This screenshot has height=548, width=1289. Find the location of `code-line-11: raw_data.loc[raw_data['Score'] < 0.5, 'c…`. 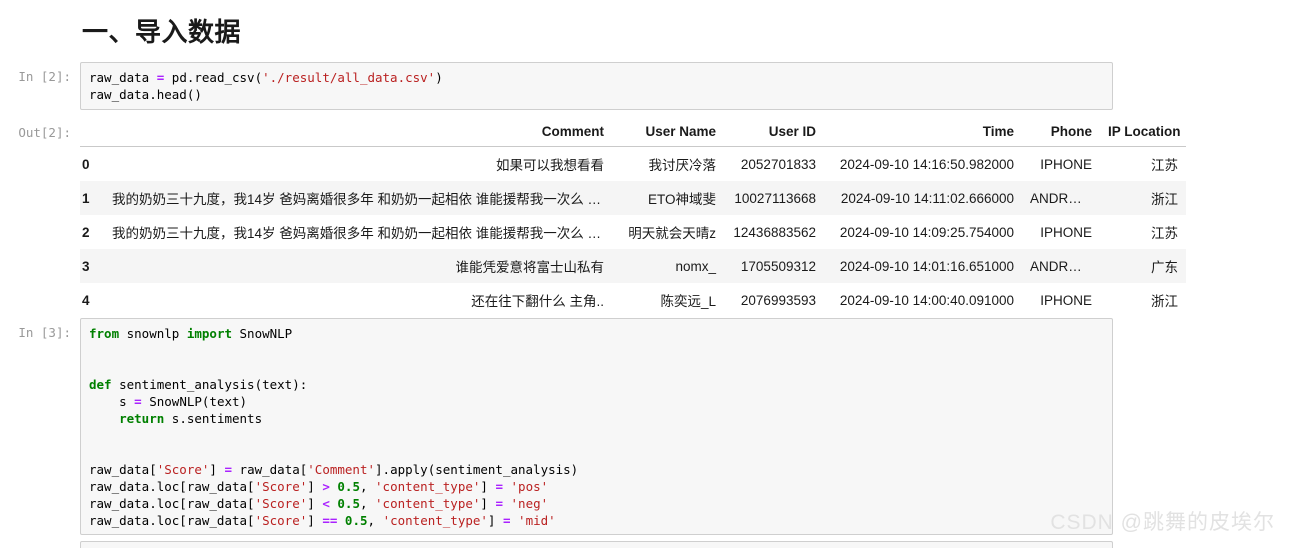

code-line-11: raw_data.loc[raw_data['Score'] < 0.5, 'c… is located at coordinates (319, 503).